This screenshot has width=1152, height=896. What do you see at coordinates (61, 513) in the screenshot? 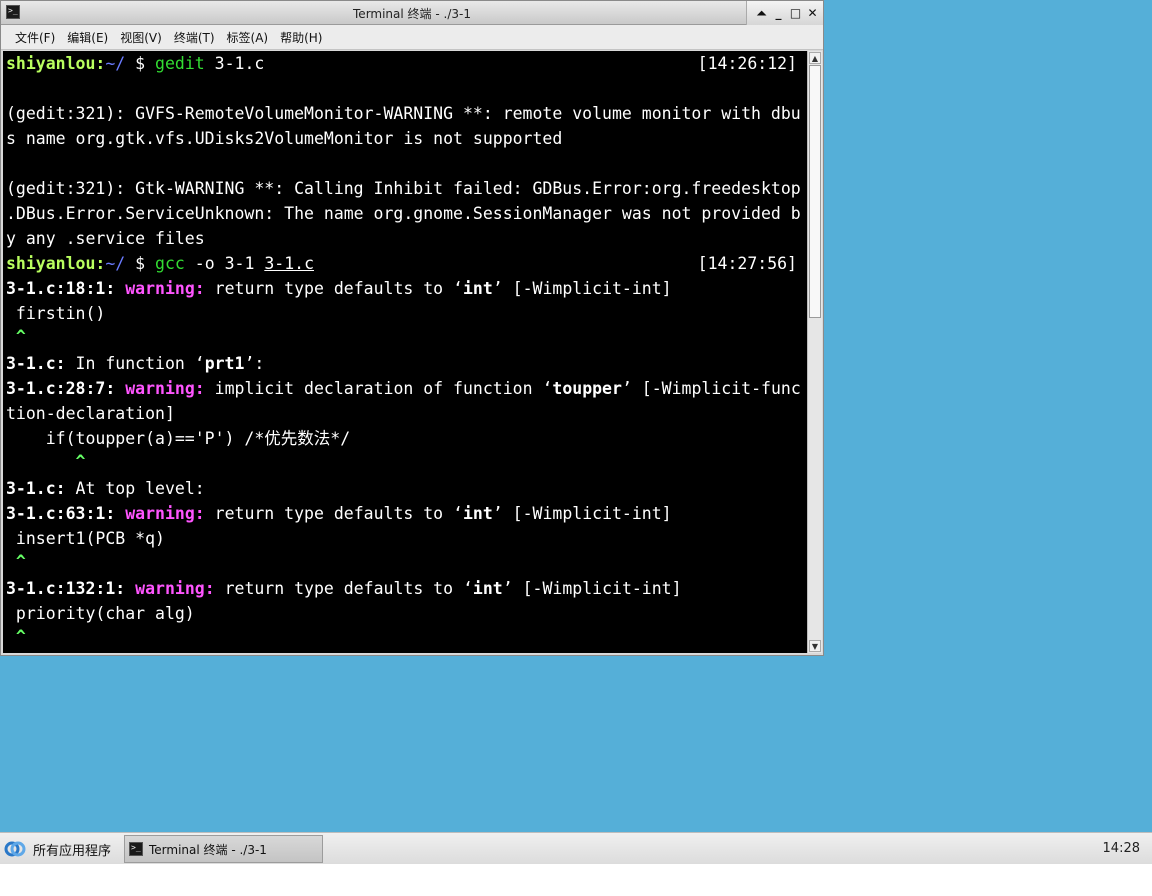
I see `warning-location: 3-1.c:63:1:` at bounding box center [61, 513].